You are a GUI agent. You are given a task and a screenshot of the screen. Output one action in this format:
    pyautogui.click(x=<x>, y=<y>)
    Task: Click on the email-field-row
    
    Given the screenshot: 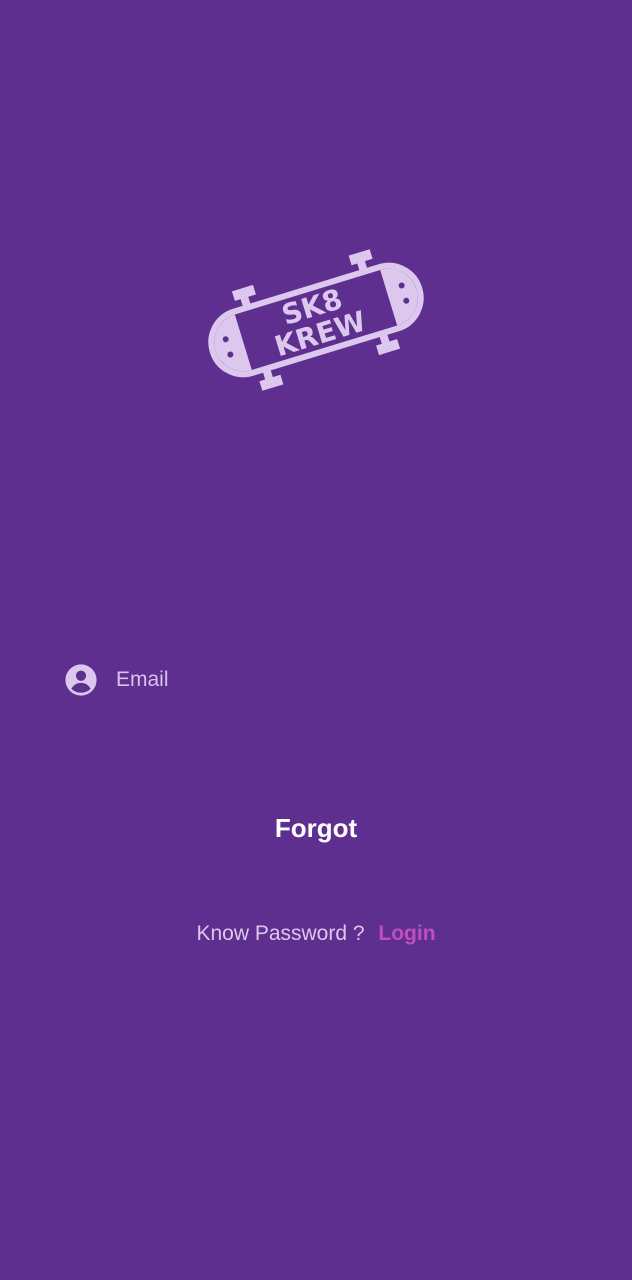 What is the action you would take?
    pyautogui.click(x=316, y=680)
    